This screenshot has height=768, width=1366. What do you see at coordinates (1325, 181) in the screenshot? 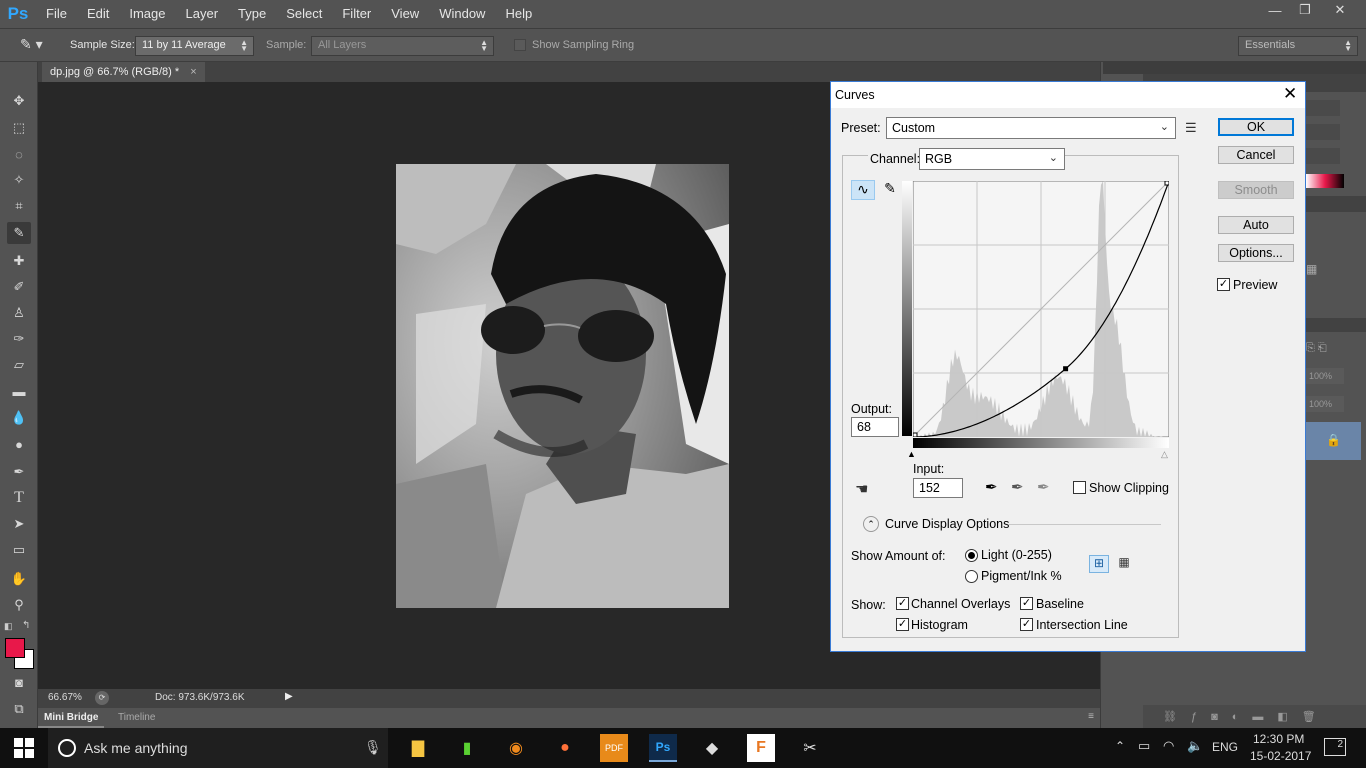
I see `color-ramp` at bounding box center [1325, 181].